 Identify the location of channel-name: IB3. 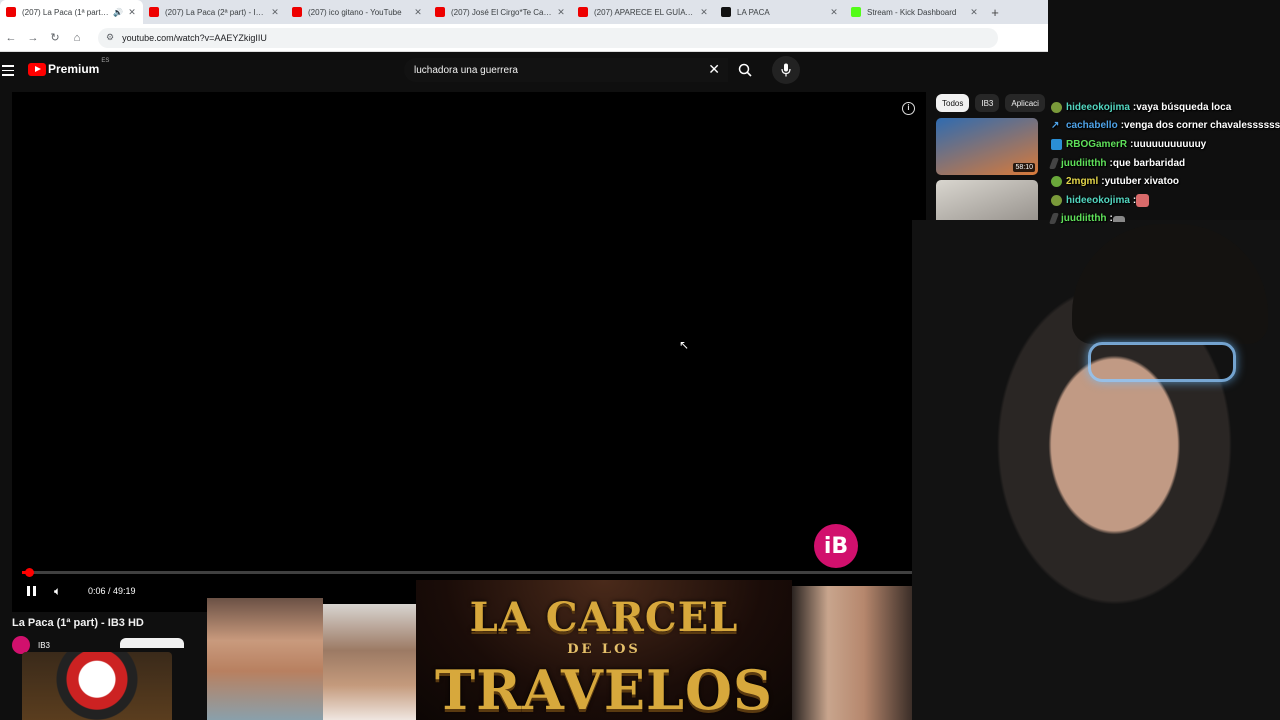
(44, 645).